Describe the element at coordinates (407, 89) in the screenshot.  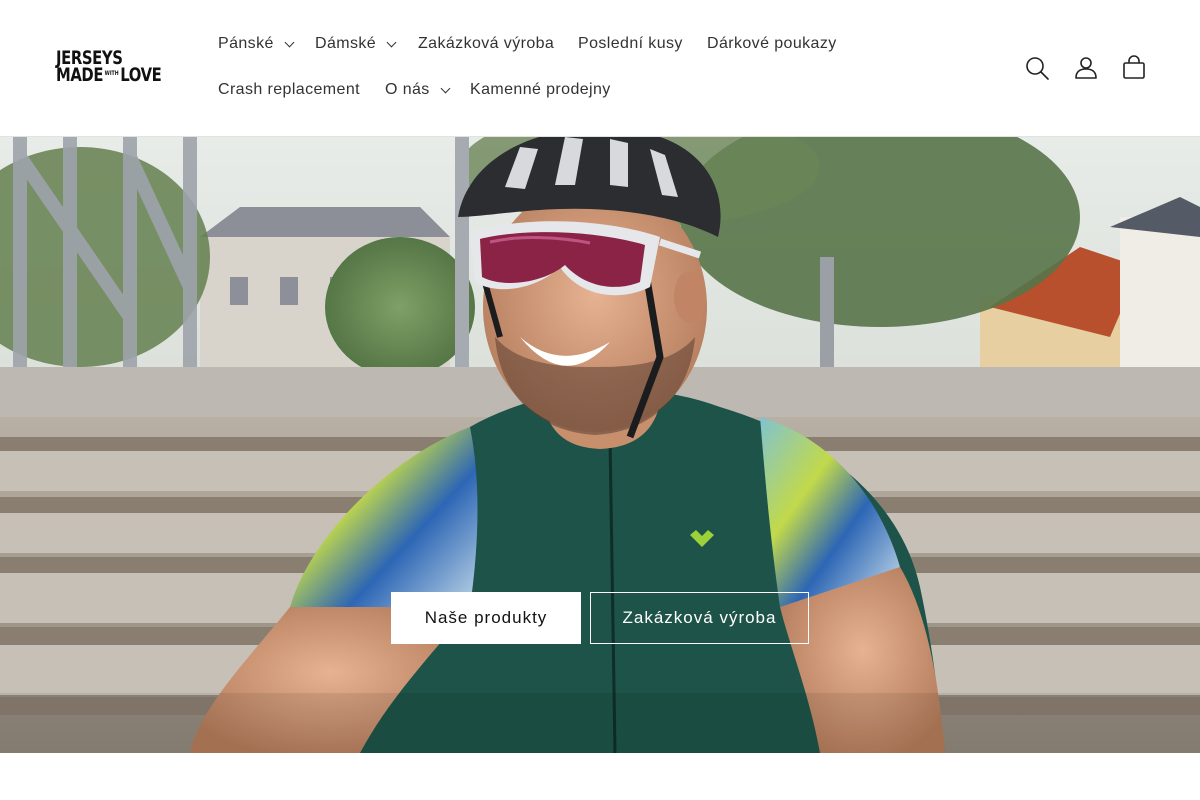
I see `nav-label: O nás` at that location.